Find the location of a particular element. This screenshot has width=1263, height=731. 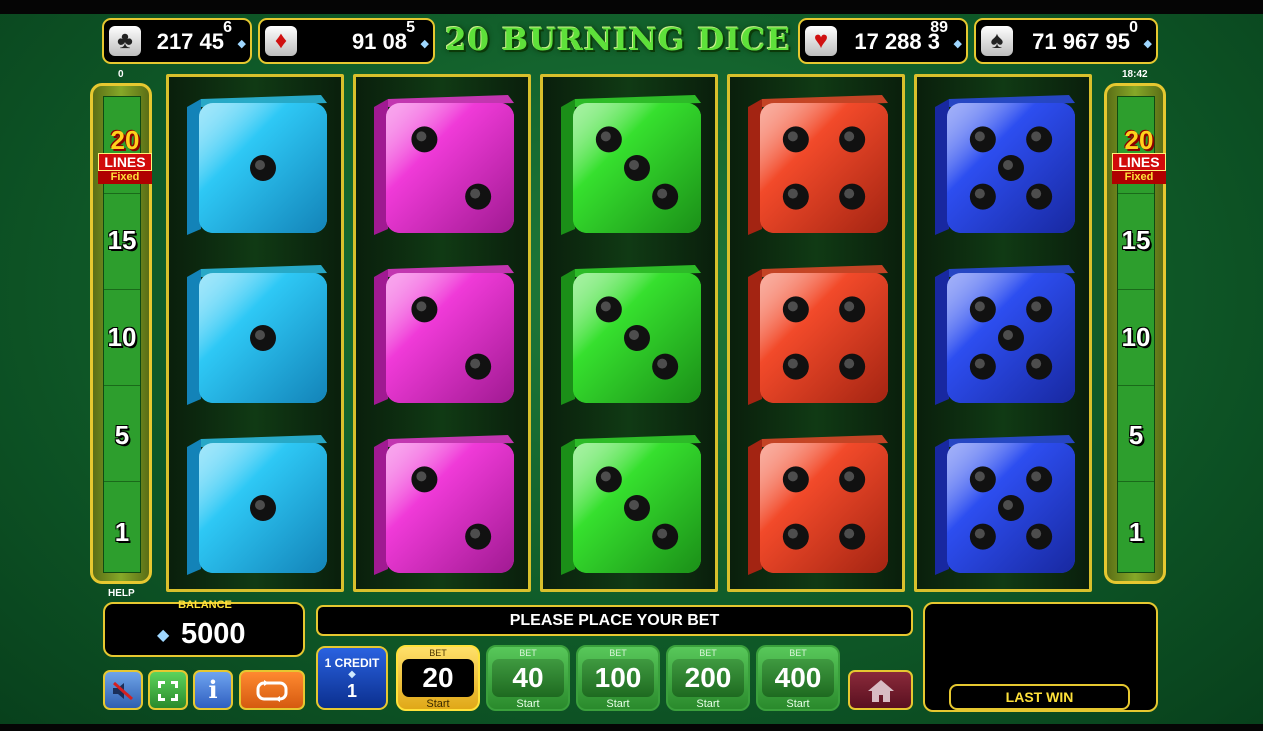

bet-value: 40 is located at coordinates (528, 678).